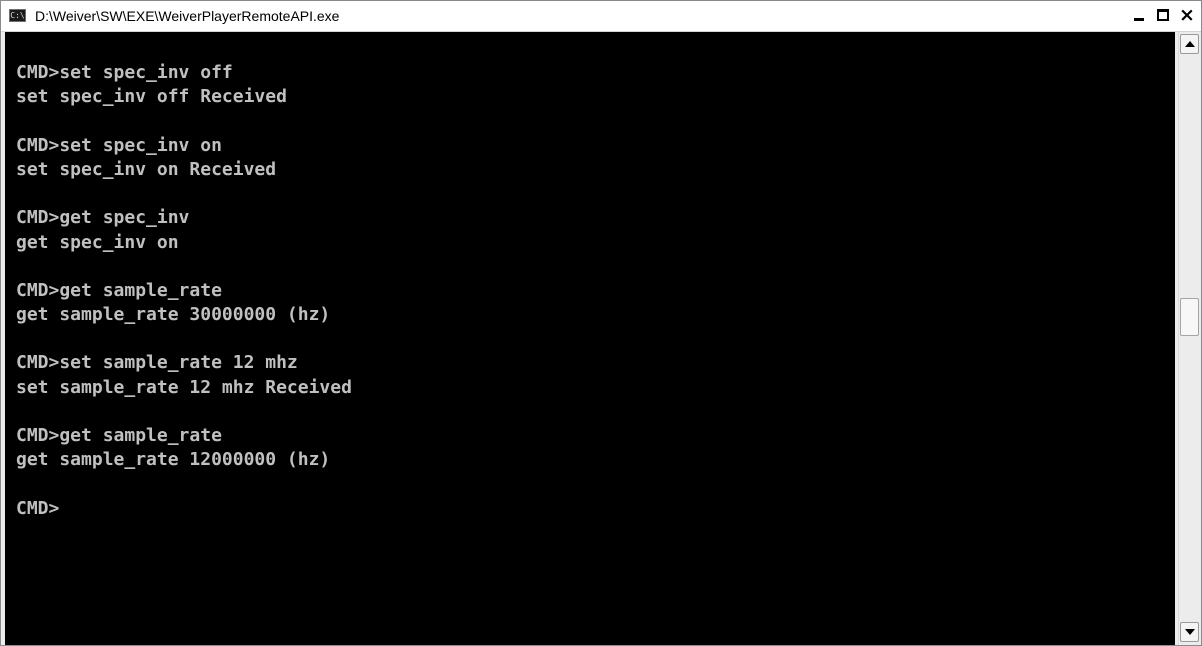  Describe the element at coordinates (157, 363) in the screenshot. I see `console-command-line: CMD>set sample_rate 12 mhz` at that location.